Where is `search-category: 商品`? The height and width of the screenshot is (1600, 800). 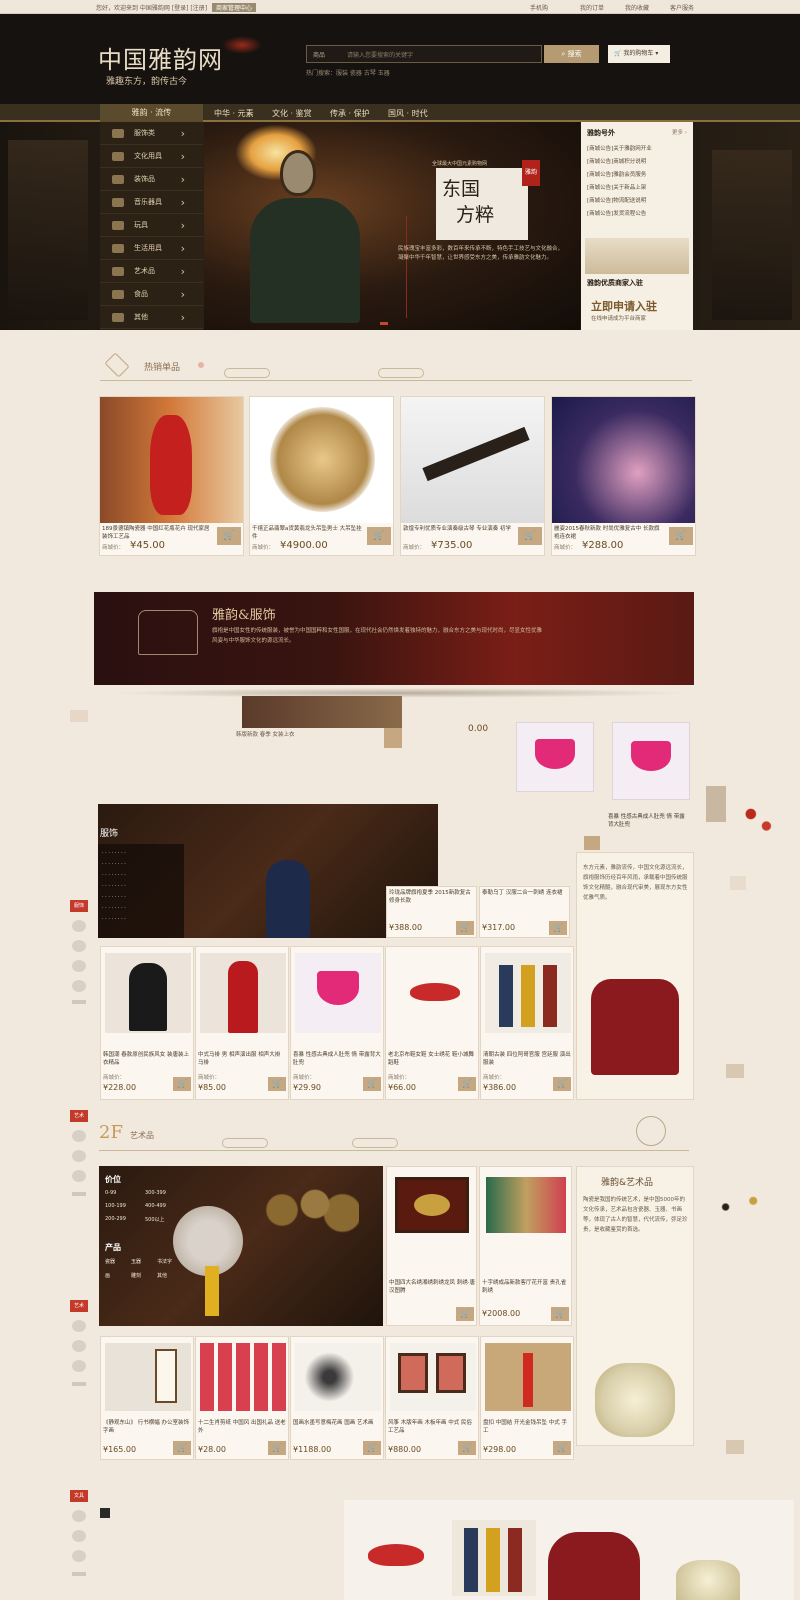
search-category: 商品 is located at coordinates (319, 54).